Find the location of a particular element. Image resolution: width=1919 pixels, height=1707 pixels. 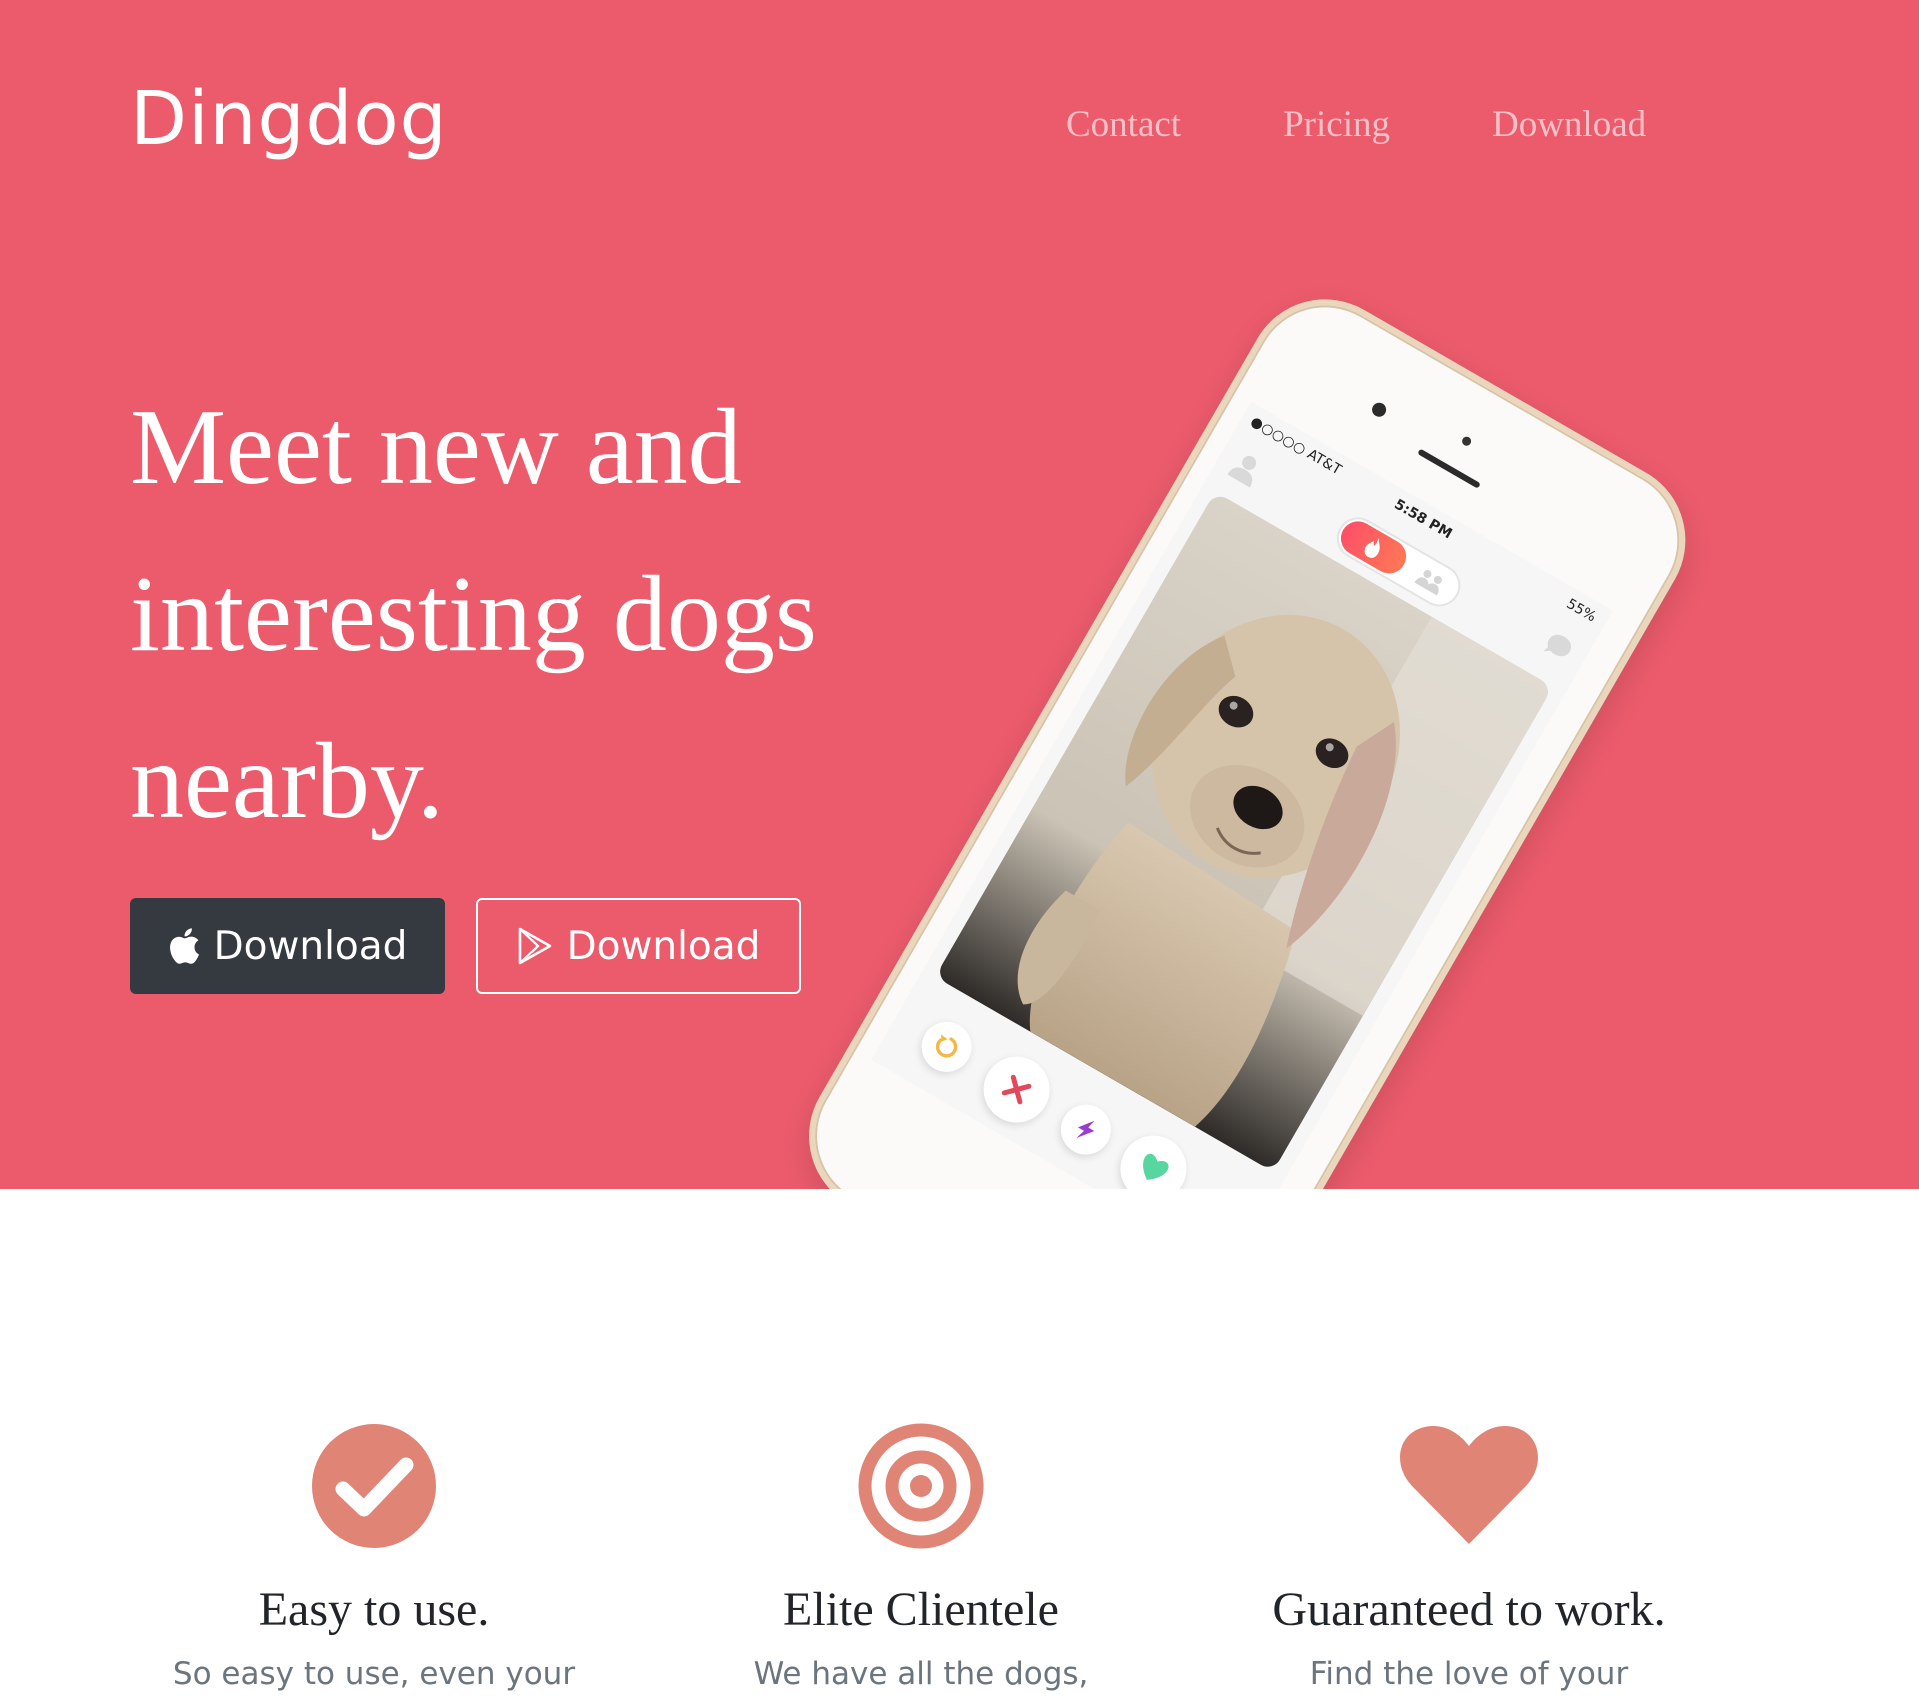

phone-speaker is located at coordinates (1449, 468).